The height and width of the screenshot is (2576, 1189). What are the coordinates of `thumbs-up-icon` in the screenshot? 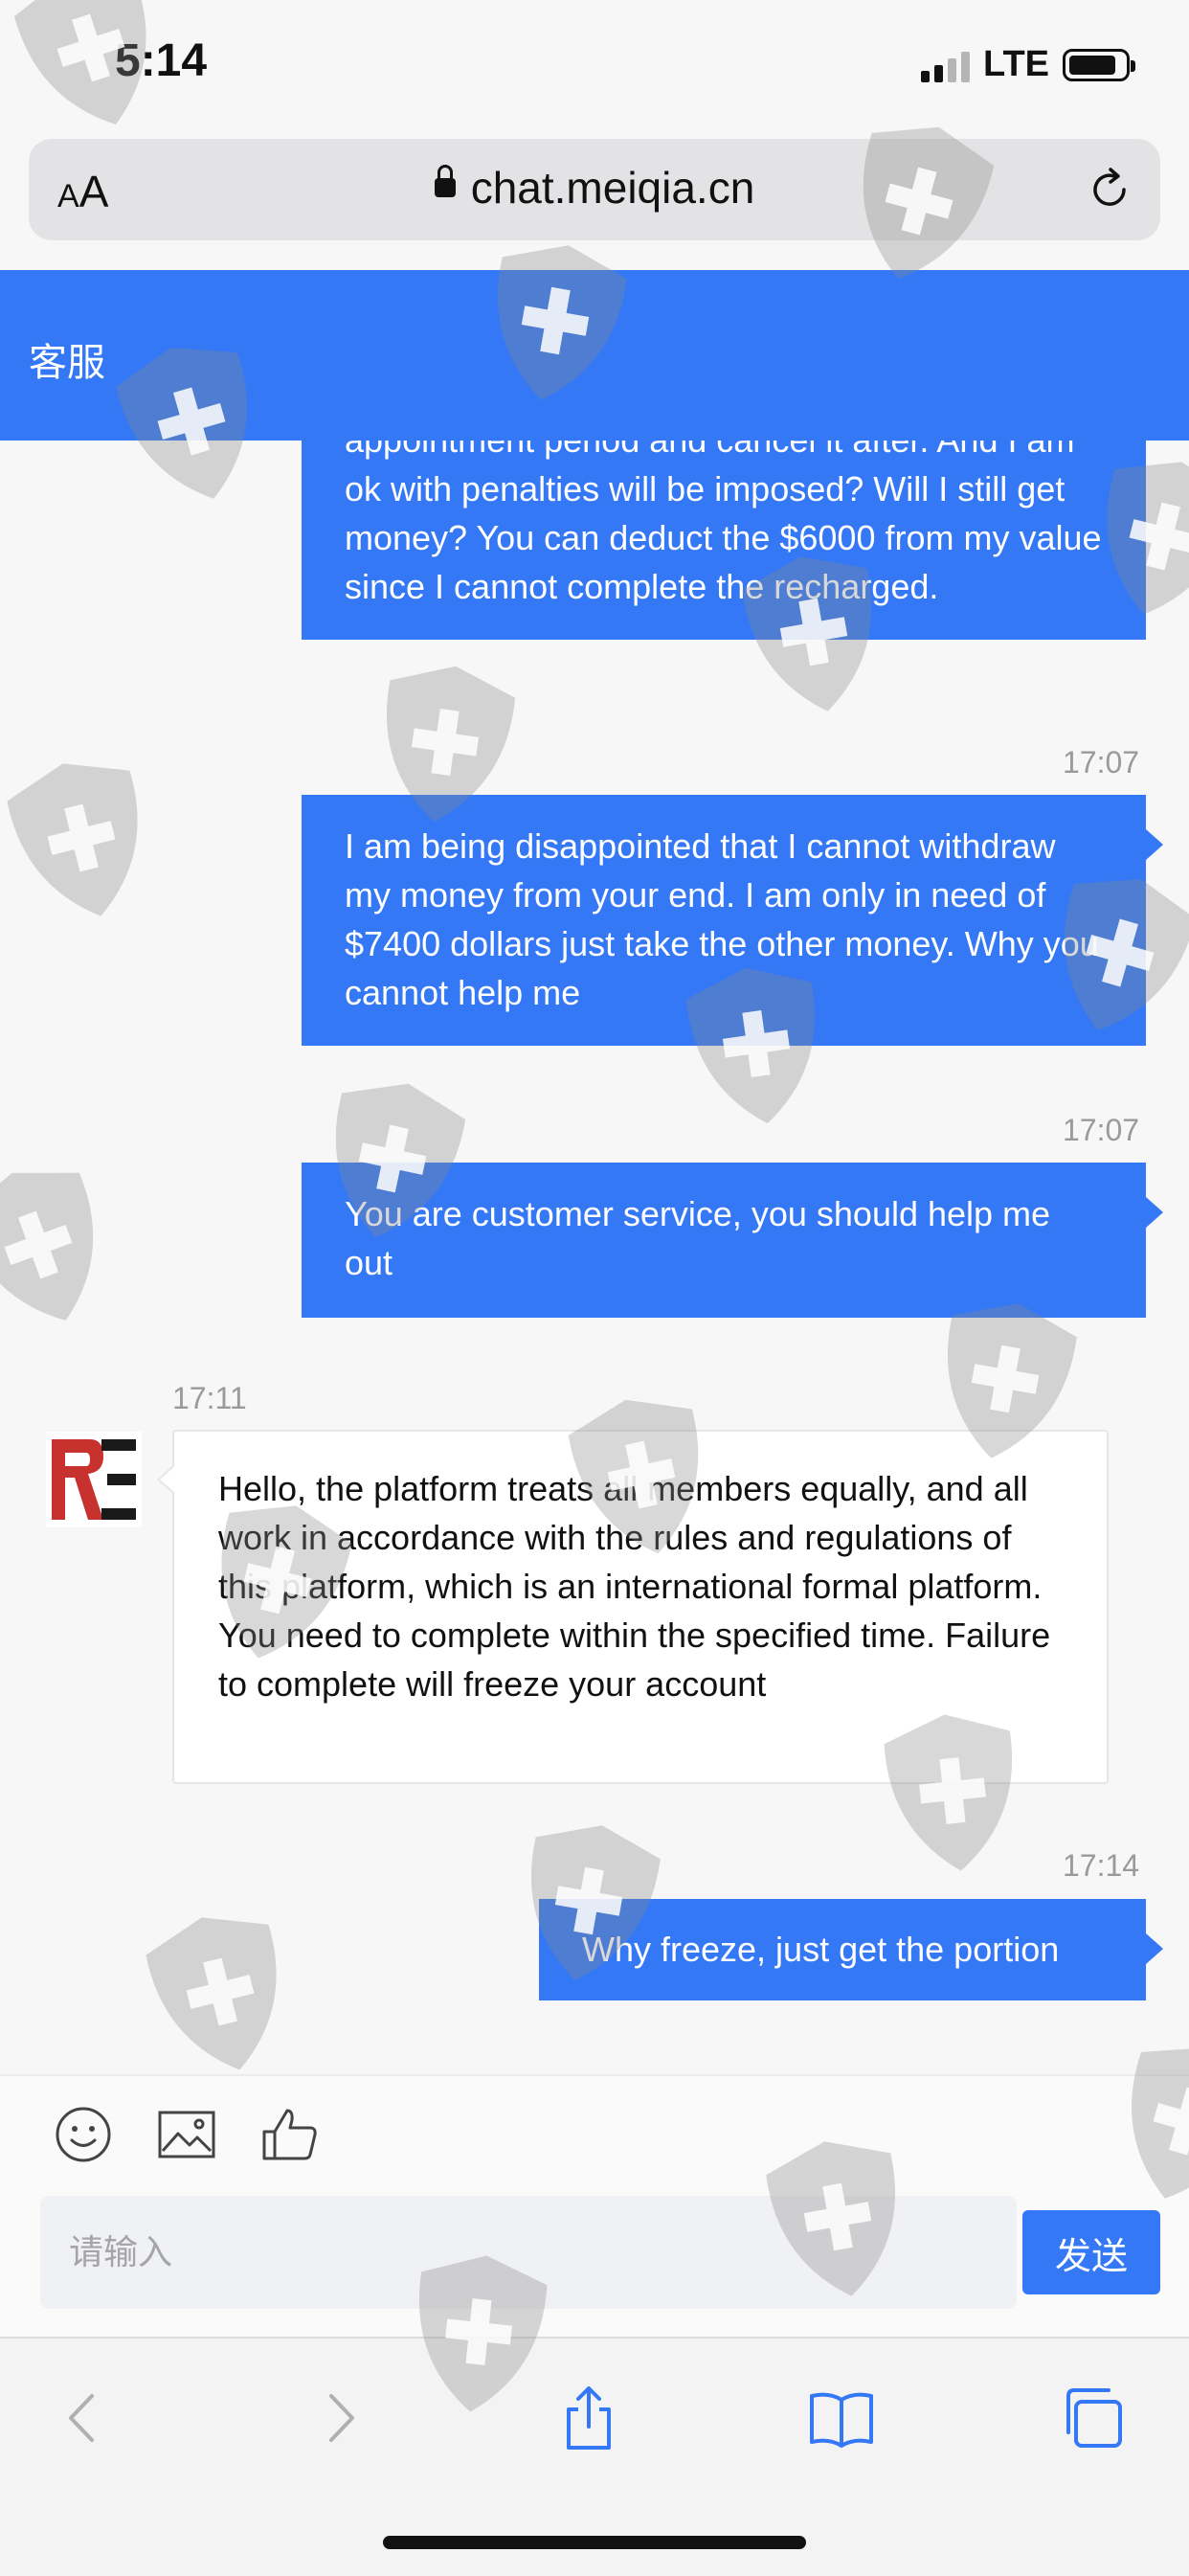 It's located at (290, 2134).